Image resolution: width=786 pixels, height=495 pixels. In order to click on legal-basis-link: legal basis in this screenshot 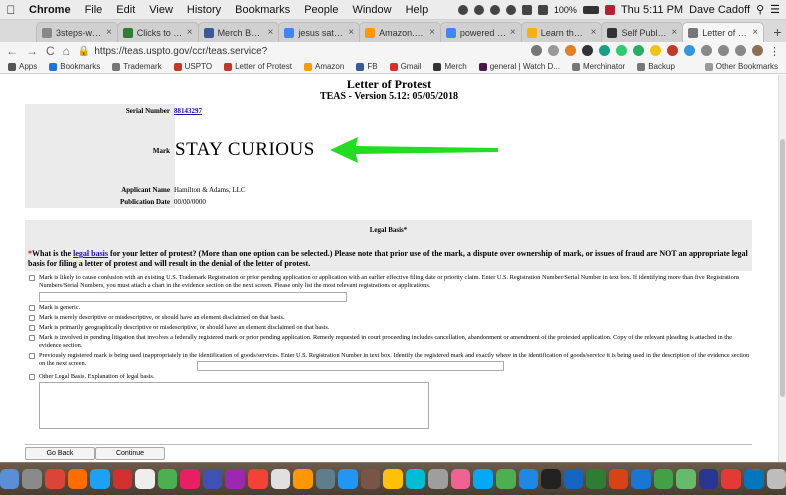, I will do `click(90, 253)`.